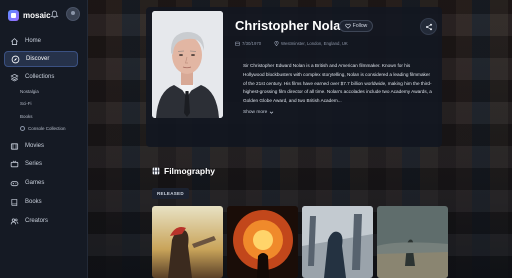 The height and width of the screenshot is (278, 512). Describe the element at coordinates (47, 128) in the screenshot. I see `collection-label: Console Collection` at that location.